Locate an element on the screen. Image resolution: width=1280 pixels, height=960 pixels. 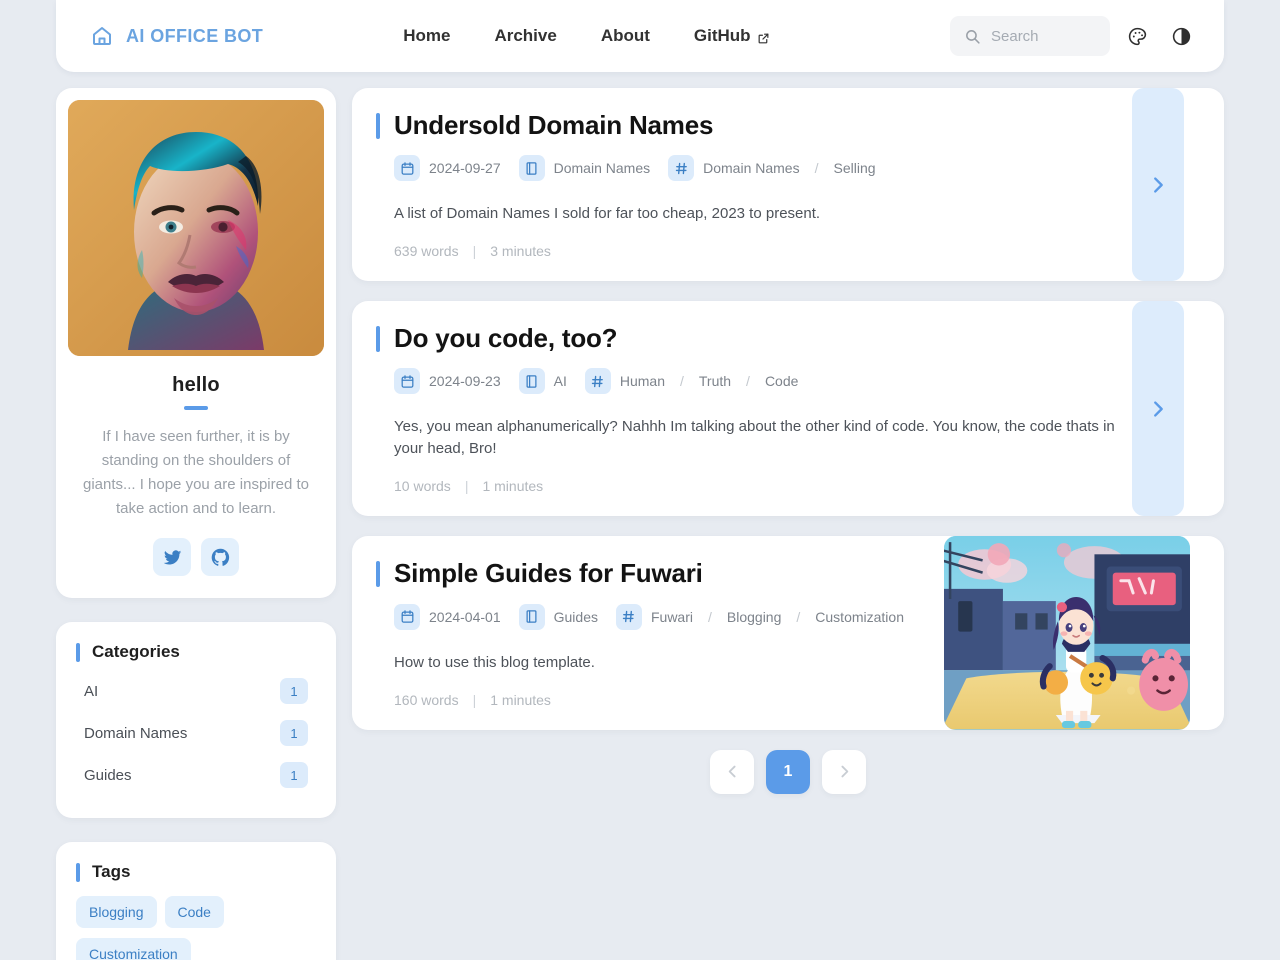
categories-card: Categories AI 1 Domain Names 1 Guides 1 is located at coordinates (196, 720).